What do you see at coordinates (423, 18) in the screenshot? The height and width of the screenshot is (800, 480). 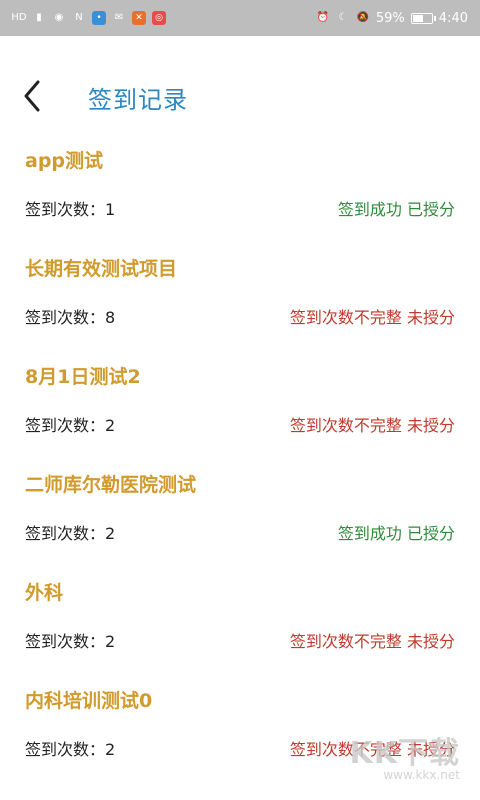 I see `battery-icon` at bounding box center [423, 18].